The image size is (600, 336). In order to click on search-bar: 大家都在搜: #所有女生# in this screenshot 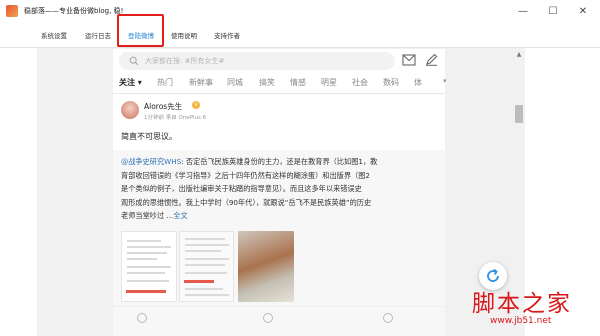, I will do `click(279, 60)`.